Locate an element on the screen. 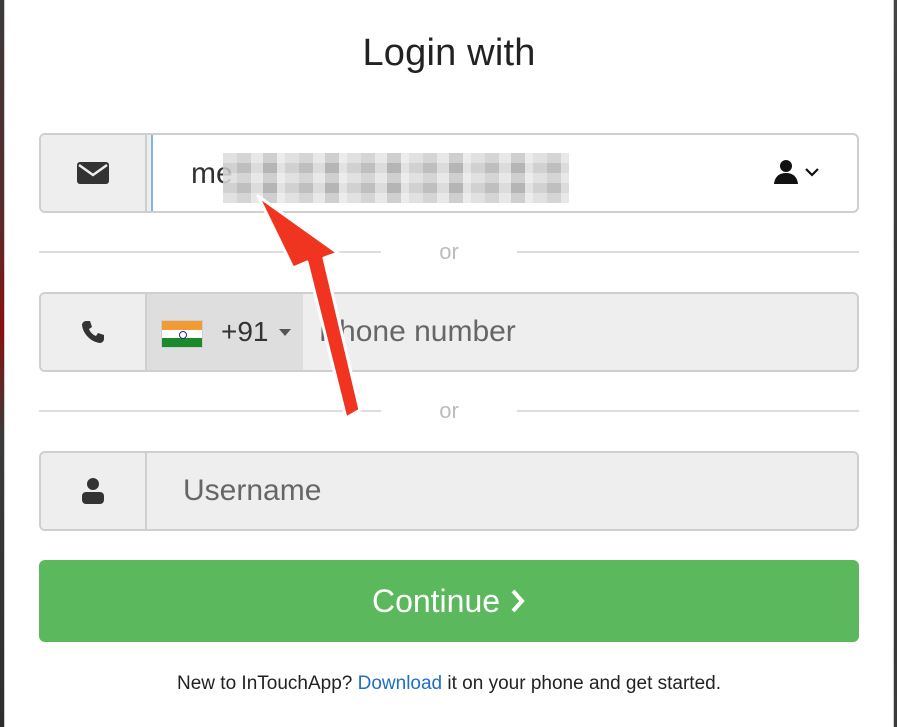 This screenshot has width=897, height=727. user-icon is located at coordinates (93, 491).